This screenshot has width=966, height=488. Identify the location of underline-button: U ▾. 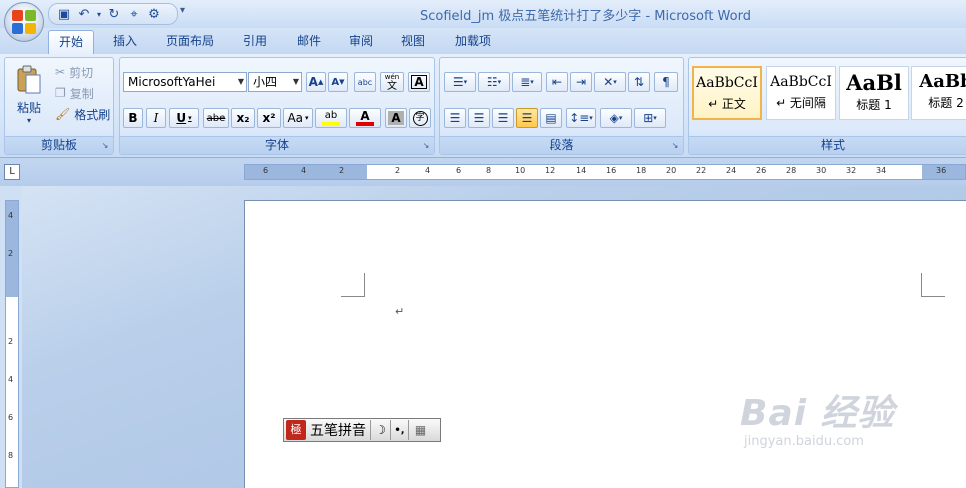
(184, 118).